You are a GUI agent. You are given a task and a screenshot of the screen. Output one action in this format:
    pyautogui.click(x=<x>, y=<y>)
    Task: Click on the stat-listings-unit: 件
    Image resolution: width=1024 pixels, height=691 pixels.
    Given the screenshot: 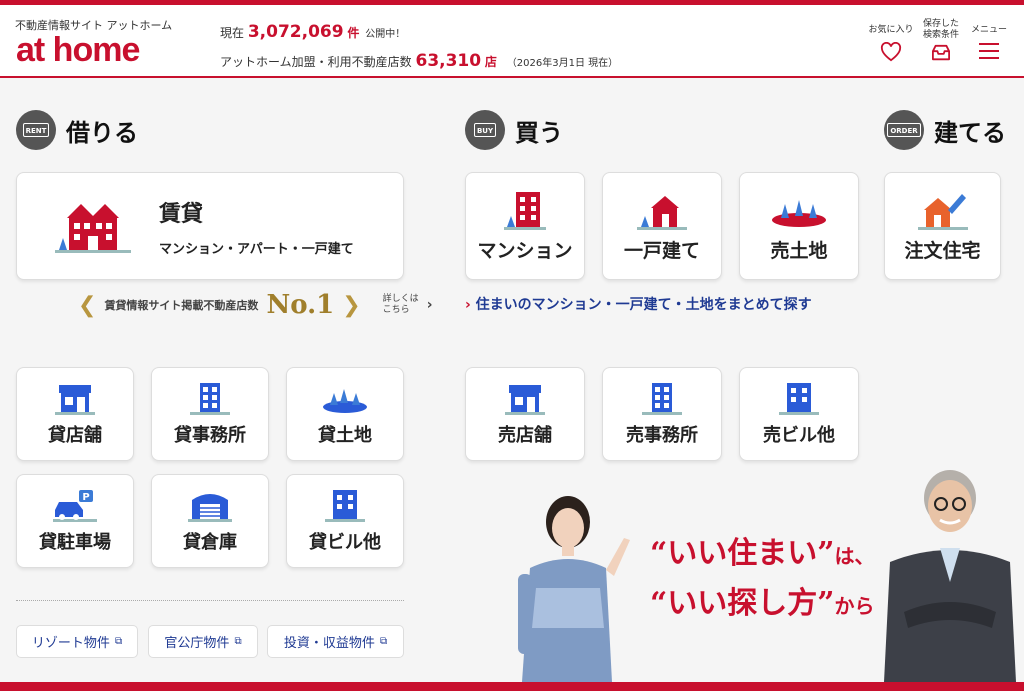 What is the action you would take?
    pyautogui.click(x=353, y=33)
    